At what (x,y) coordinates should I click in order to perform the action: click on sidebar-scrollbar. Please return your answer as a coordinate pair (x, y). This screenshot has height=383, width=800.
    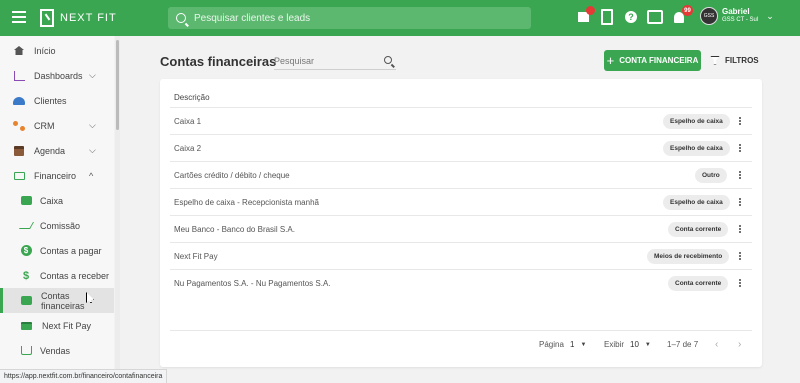
    Looking at the image, I should click on (117, 209).